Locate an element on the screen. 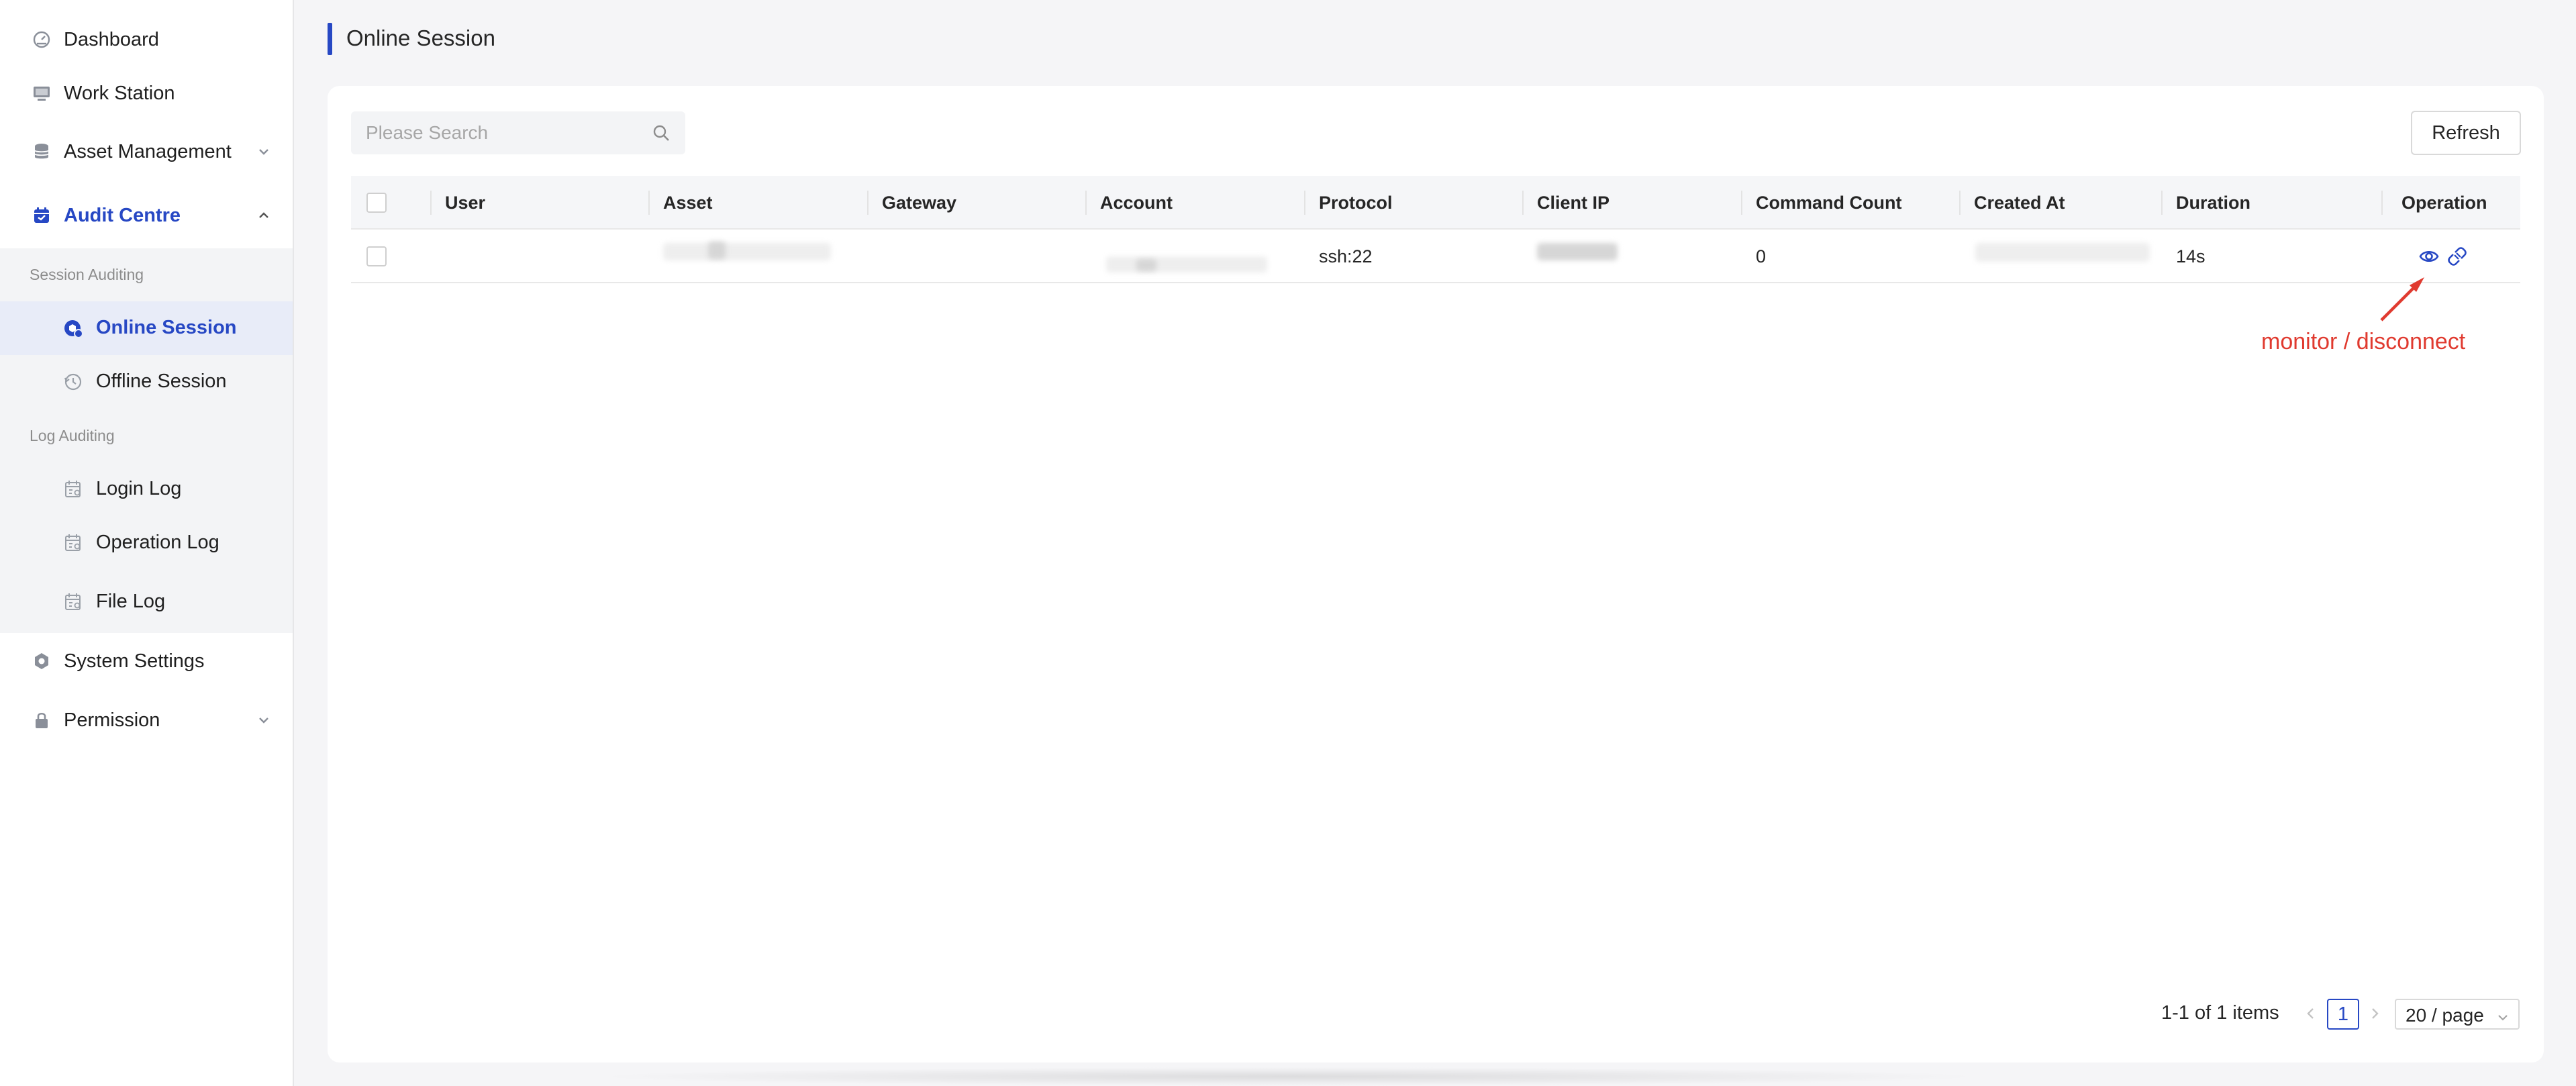  sidebar-item-label: Asset Management is located at coordinates (148, 151).